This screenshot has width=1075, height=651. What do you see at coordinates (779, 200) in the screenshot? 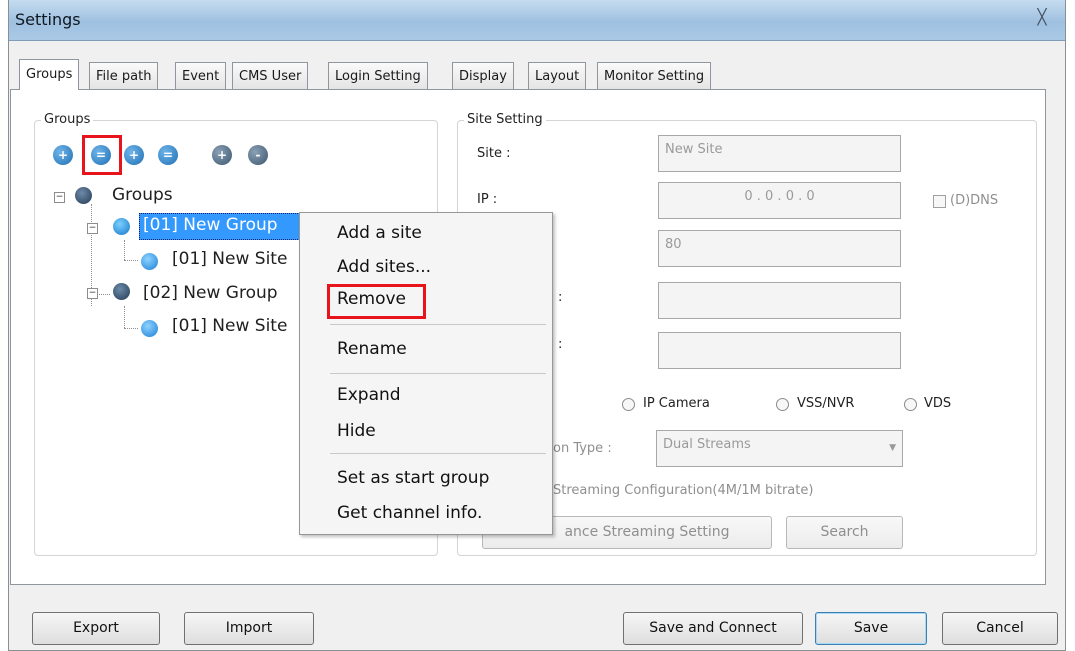
I see `ip-address-field: 0 . 0 . 0 . 0` at bounding box center [779, 200].